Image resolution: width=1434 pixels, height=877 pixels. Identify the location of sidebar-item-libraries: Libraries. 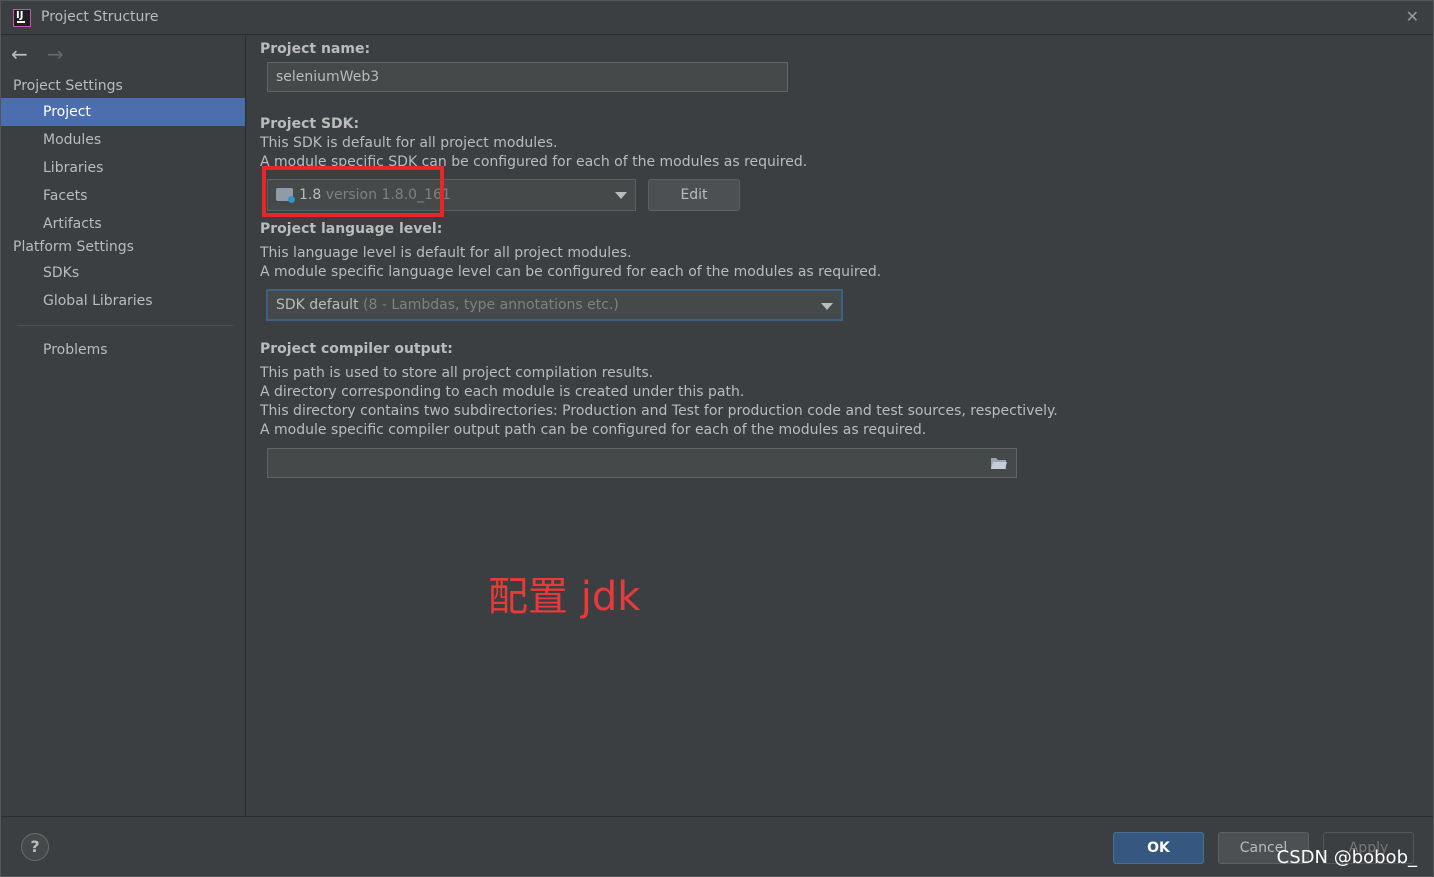
(123, 168).